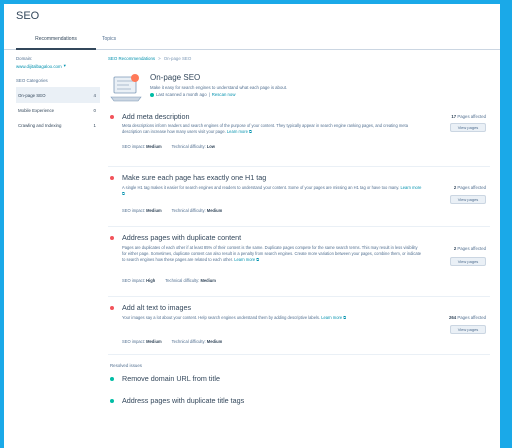 This screenshot has width=512, height=448. Describe the element at coordinates (94, 110) in the screenshot. I see `sidebar-item-count: 0` at that location.